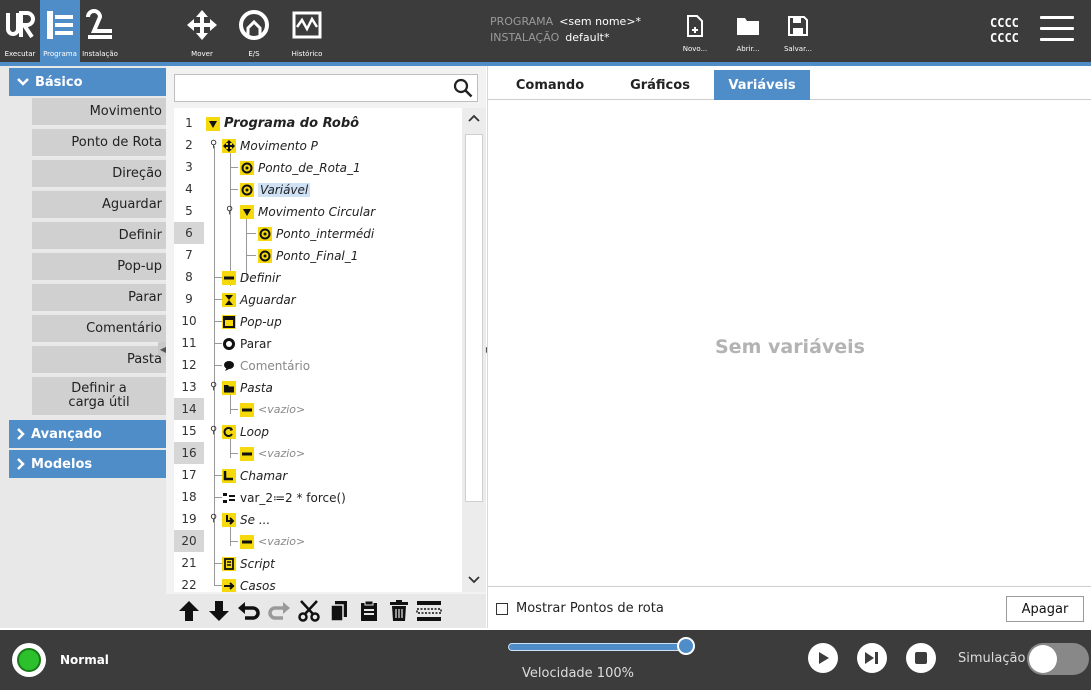 The image size is (1091, 690). What do you see at coordinates (318, 563) in the screenshot?
I see `tree-line: 21 Script` at bounding box center [318, 563].